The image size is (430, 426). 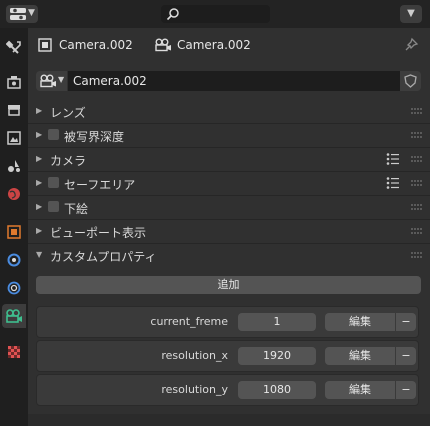 What do you see at coordinates (228, 285) in the screenshot?
I see `add-property-button: 追加` at bounding box center [228, 285].